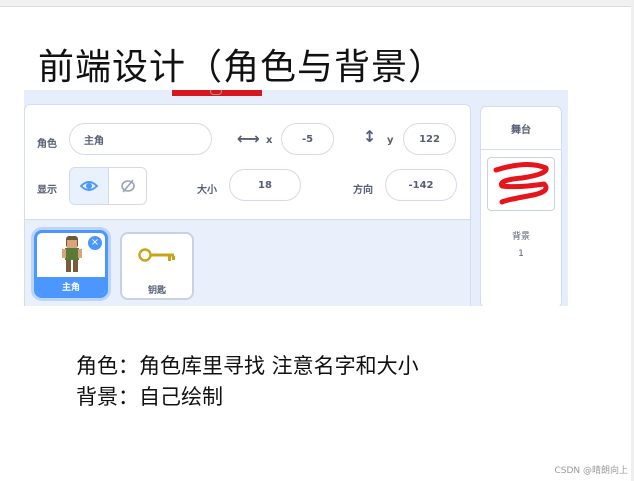 This screenshot has height=481, width=634. Describe the element at coordinates (72, 254) in the screenshot. I see `protagonist-sprite-image` at that location.